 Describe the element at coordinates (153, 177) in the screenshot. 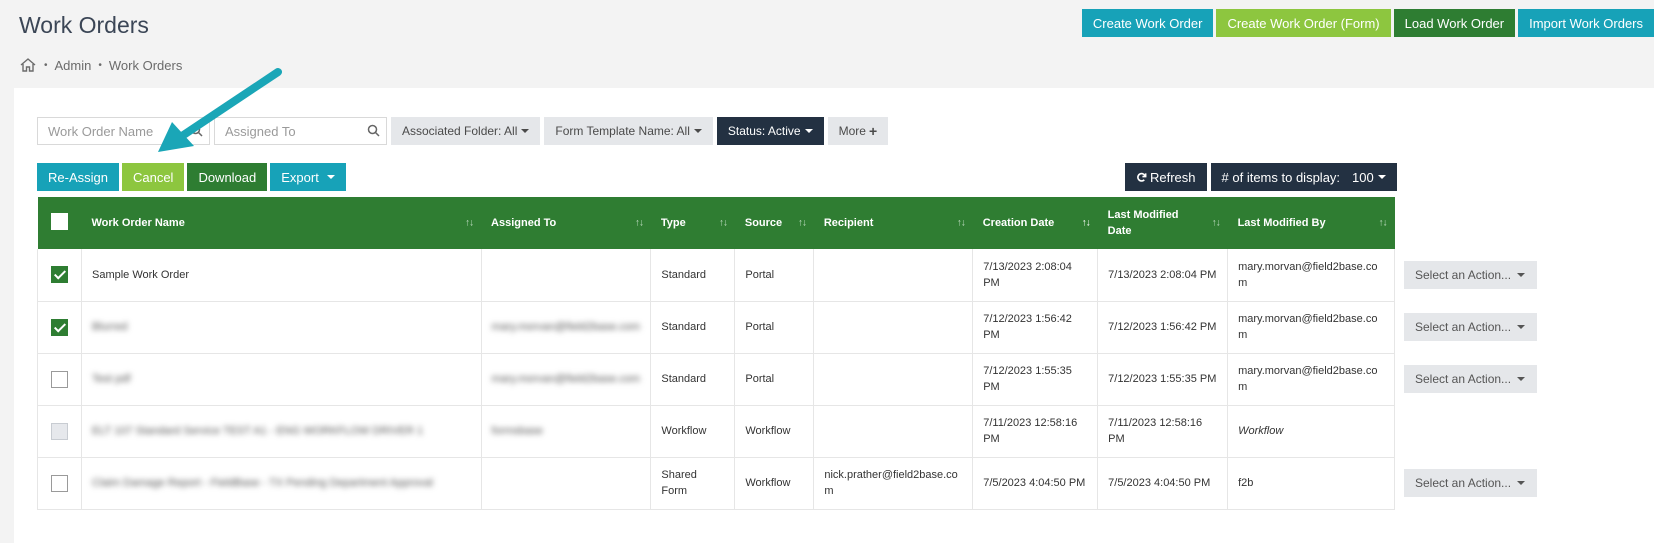

I see `cancel-button: Cancel` at that location.